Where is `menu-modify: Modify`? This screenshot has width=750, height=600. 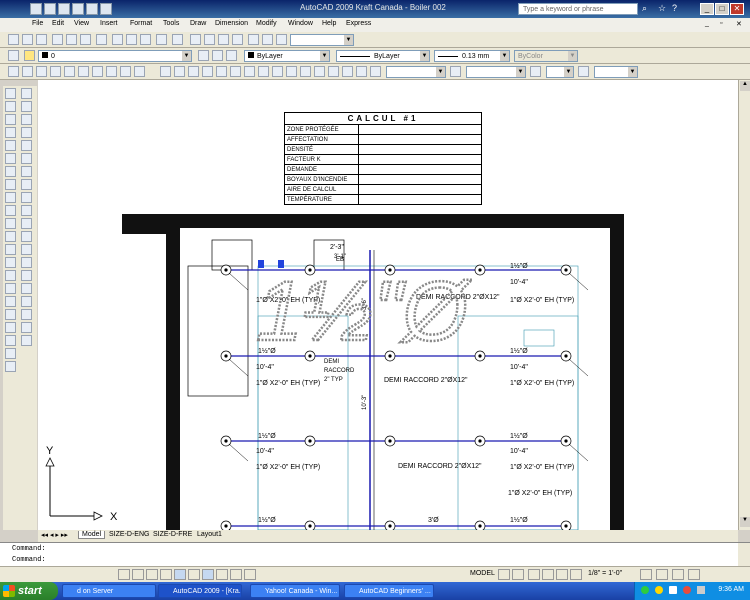
menu-modify: Modify is located at coordinates (266, 23).